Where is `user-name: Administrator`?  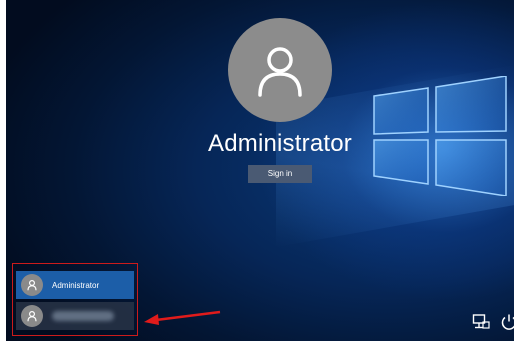
user-name: Administrator is located at coordinates (280, 143).